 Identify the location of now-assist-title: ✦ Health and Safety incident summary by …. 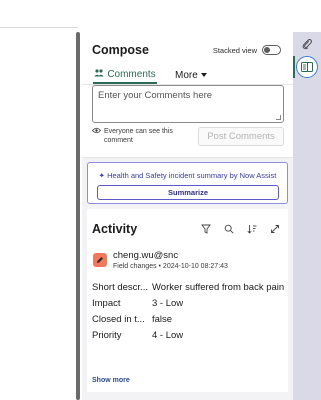
(187, 175).